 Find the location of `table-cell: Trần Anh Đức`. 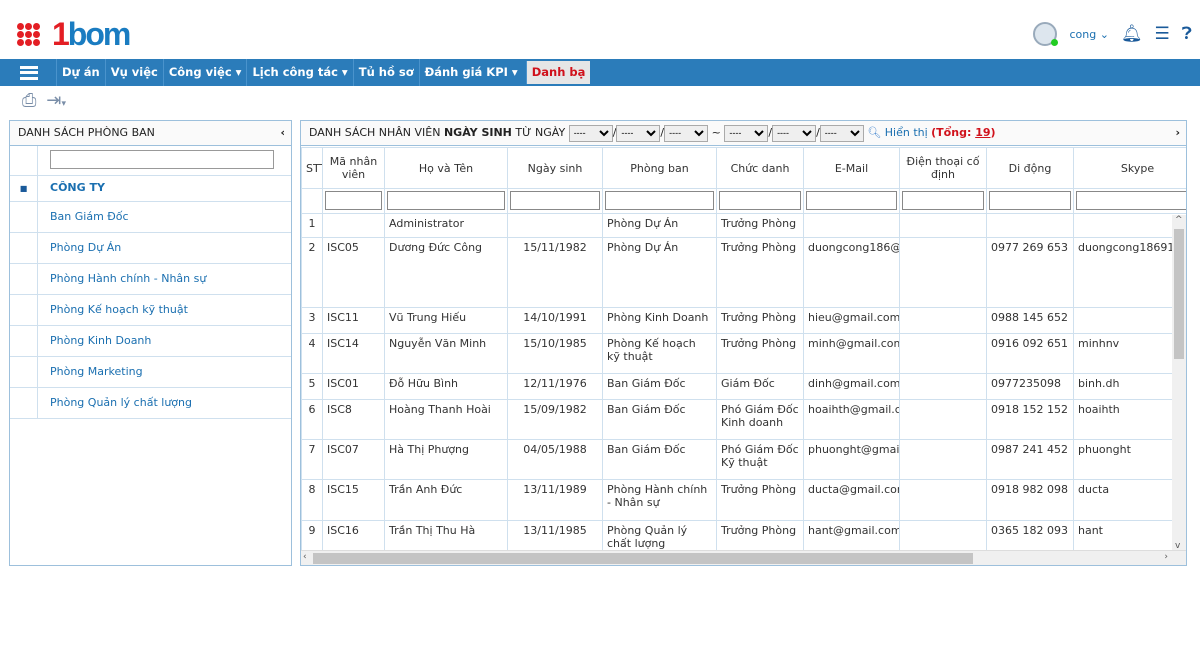

table-cell: Trần Anh Đức is located at coordinates (446, 500).